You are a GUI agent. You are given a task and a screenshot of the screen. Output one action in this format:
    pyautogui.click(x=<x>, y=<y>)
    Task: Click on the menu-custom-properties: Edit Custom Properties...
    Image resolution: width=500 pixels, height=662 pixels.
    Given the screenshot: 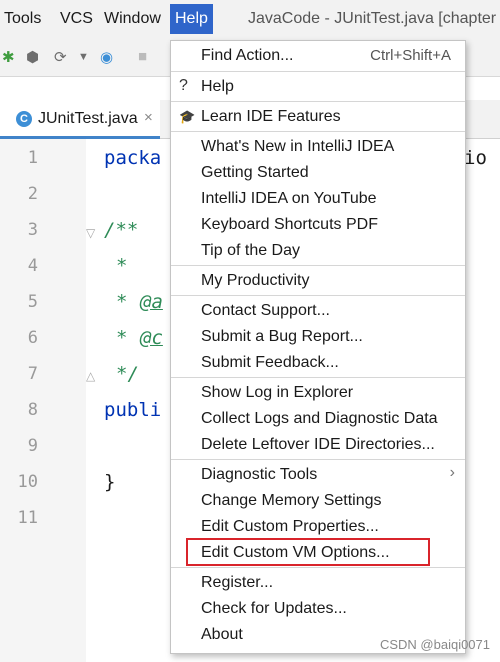 What is the action you would take?
    pyautogui.click(x=318, y=527)
    